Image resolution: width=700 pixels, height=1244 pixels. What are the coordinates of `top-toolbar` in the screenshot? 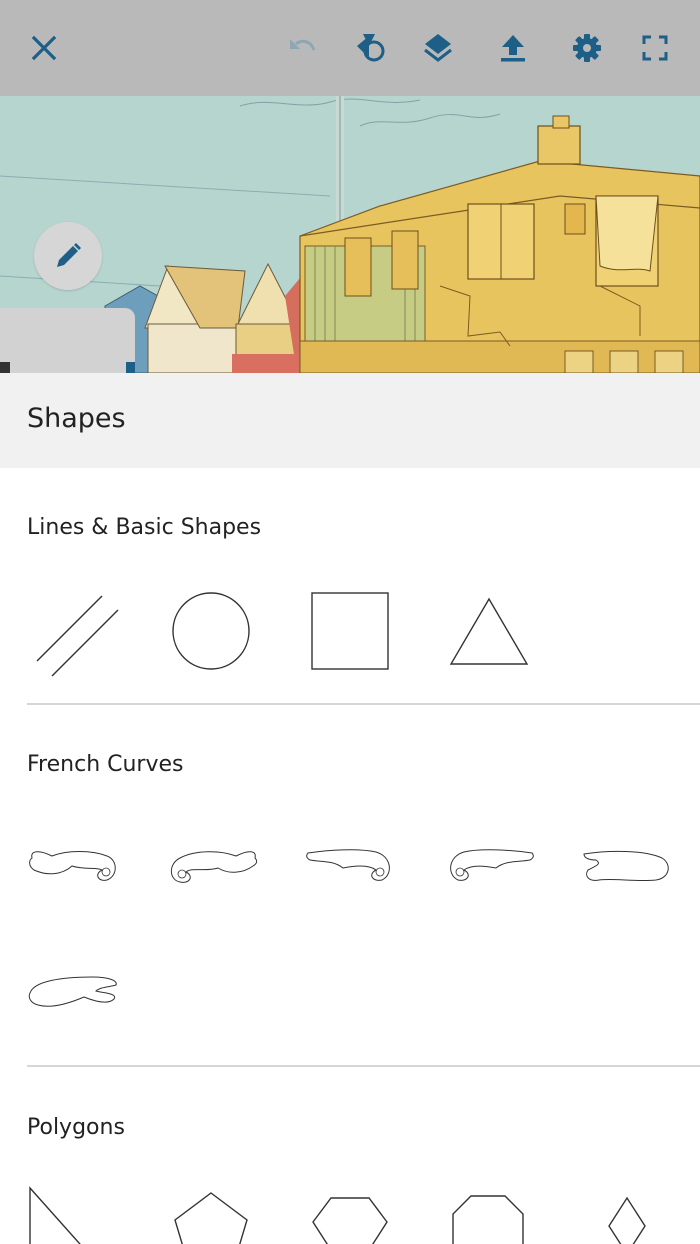 It's located at (350, 48).